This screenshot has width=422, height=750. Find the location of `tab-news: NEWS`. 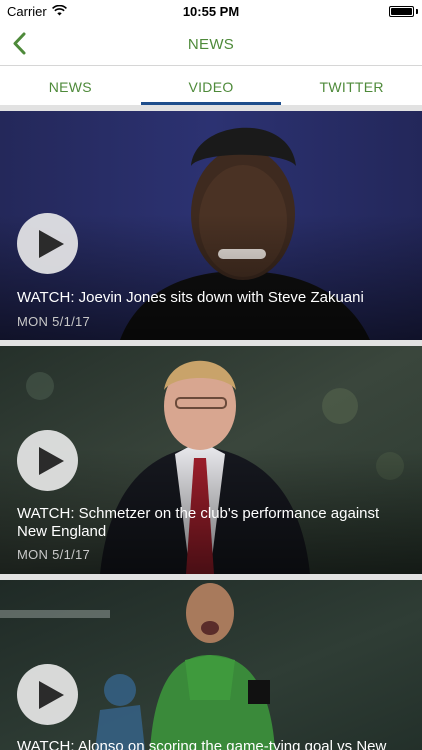

tab-news: NEWS is located at coordinates (70, 86).